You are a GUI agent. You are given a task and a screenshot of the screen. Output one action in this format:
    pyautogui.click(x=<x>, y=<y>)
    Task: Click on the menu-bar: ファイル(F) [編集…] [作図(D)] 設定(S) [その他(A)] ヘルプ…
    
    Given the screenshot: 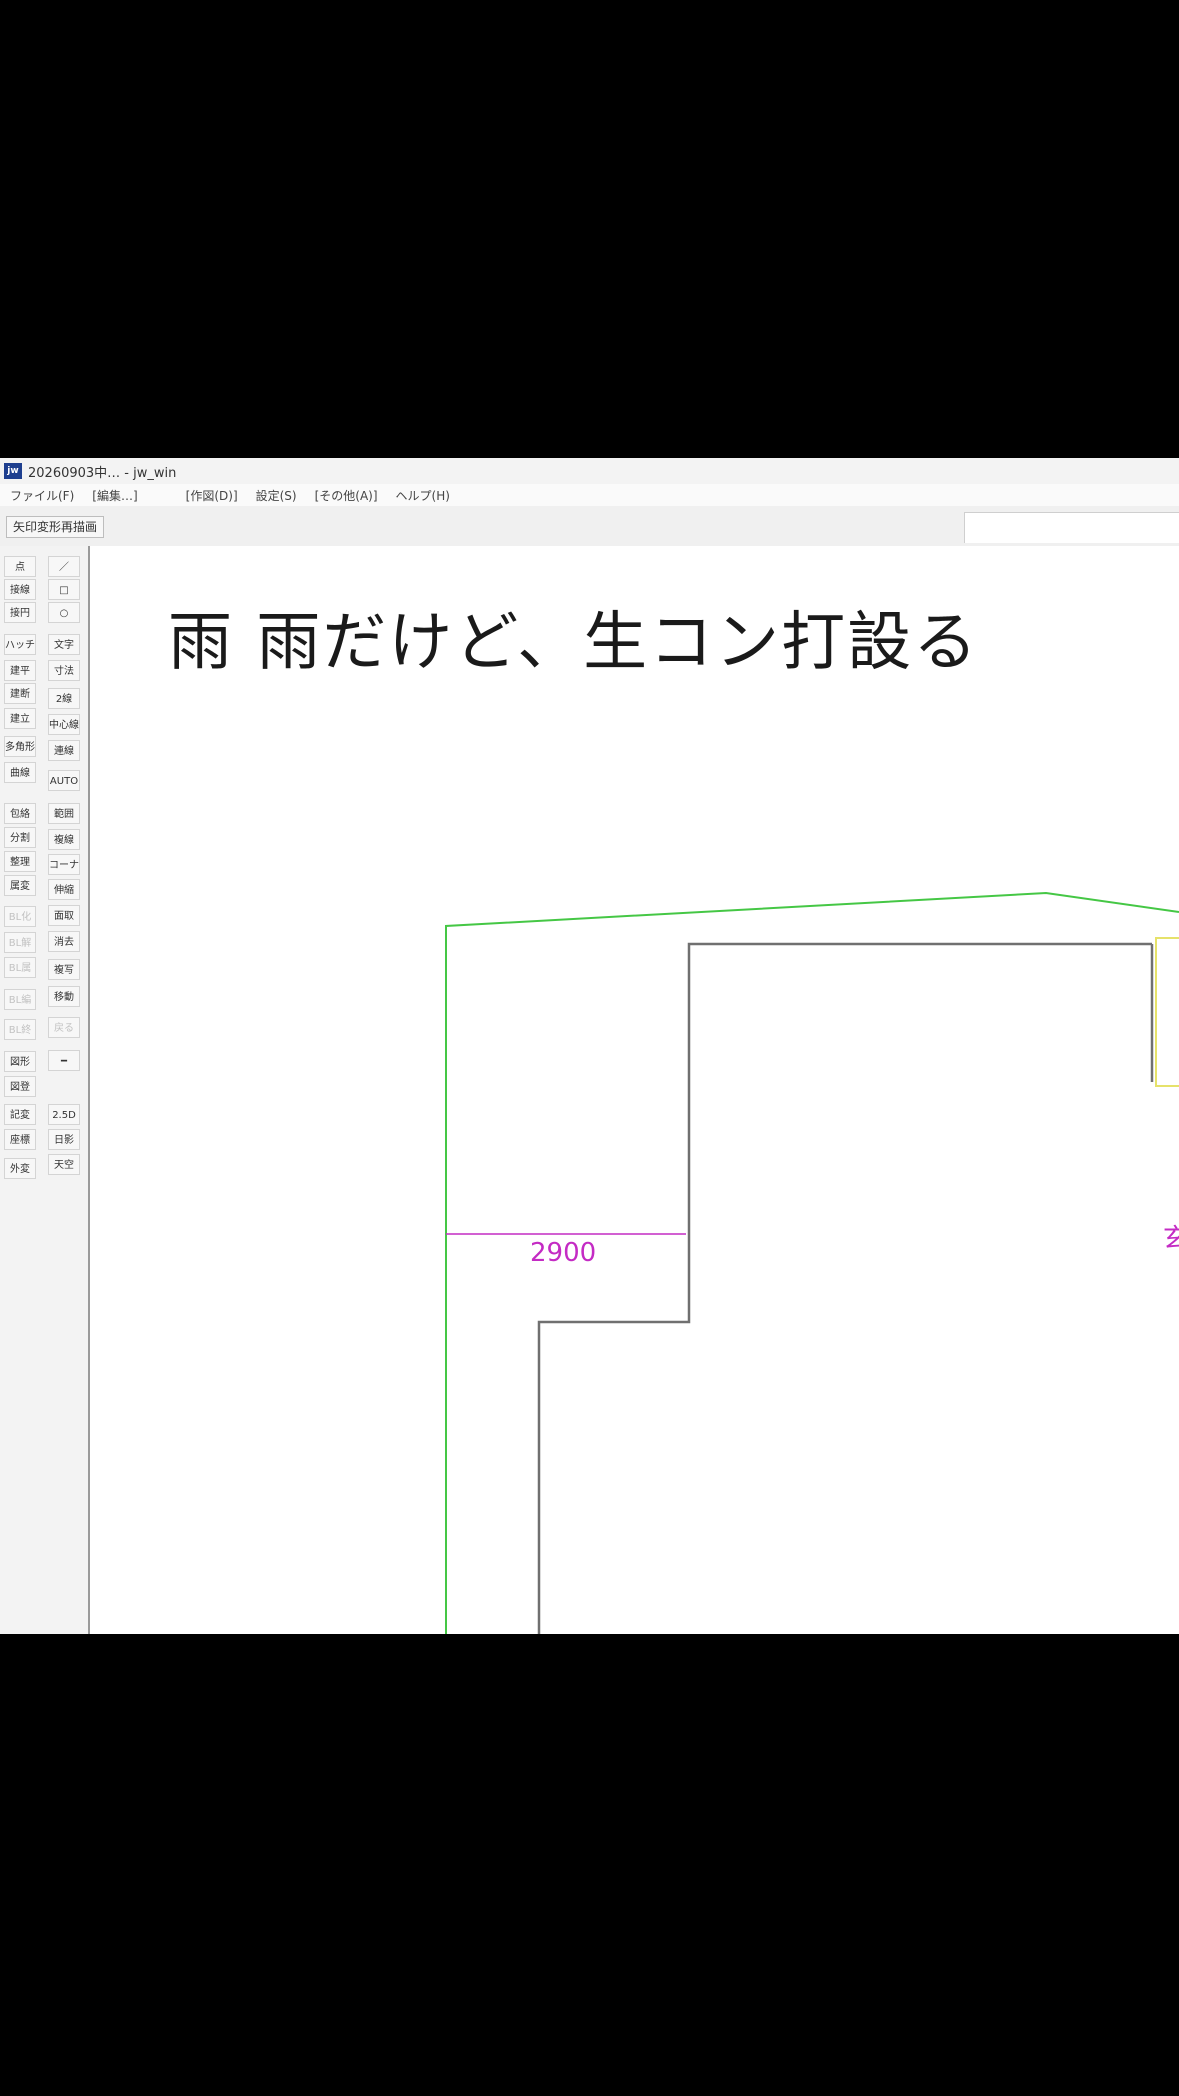 What is the action you would take?
    pyautogui.click(x=589, y=495)
    